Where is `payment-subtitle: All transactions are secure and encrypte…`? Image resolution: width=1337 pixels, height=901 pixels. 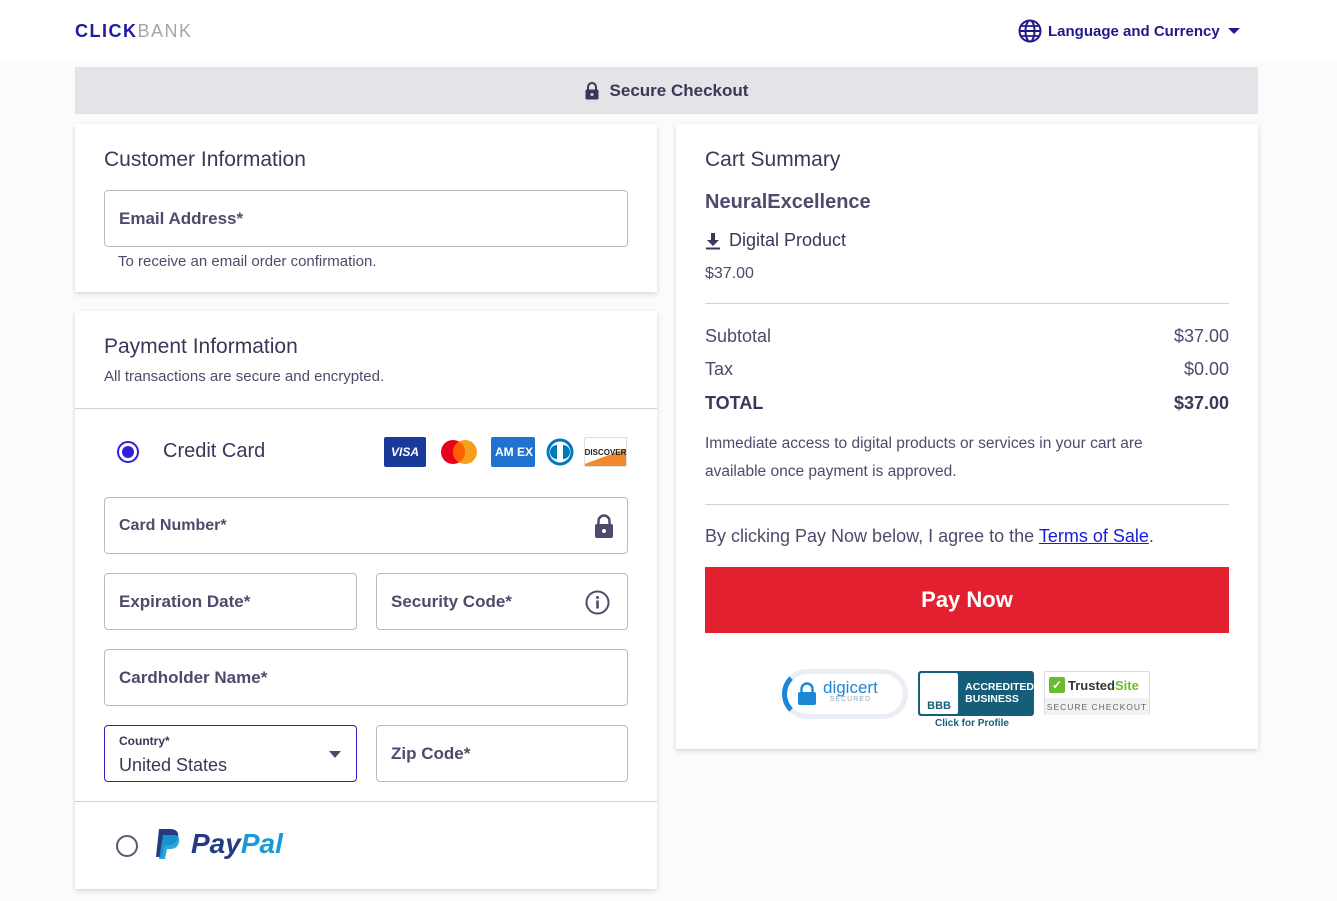
payment-subtitle: All transactions are secure and encrypte… is located at coordinates (244, 376).